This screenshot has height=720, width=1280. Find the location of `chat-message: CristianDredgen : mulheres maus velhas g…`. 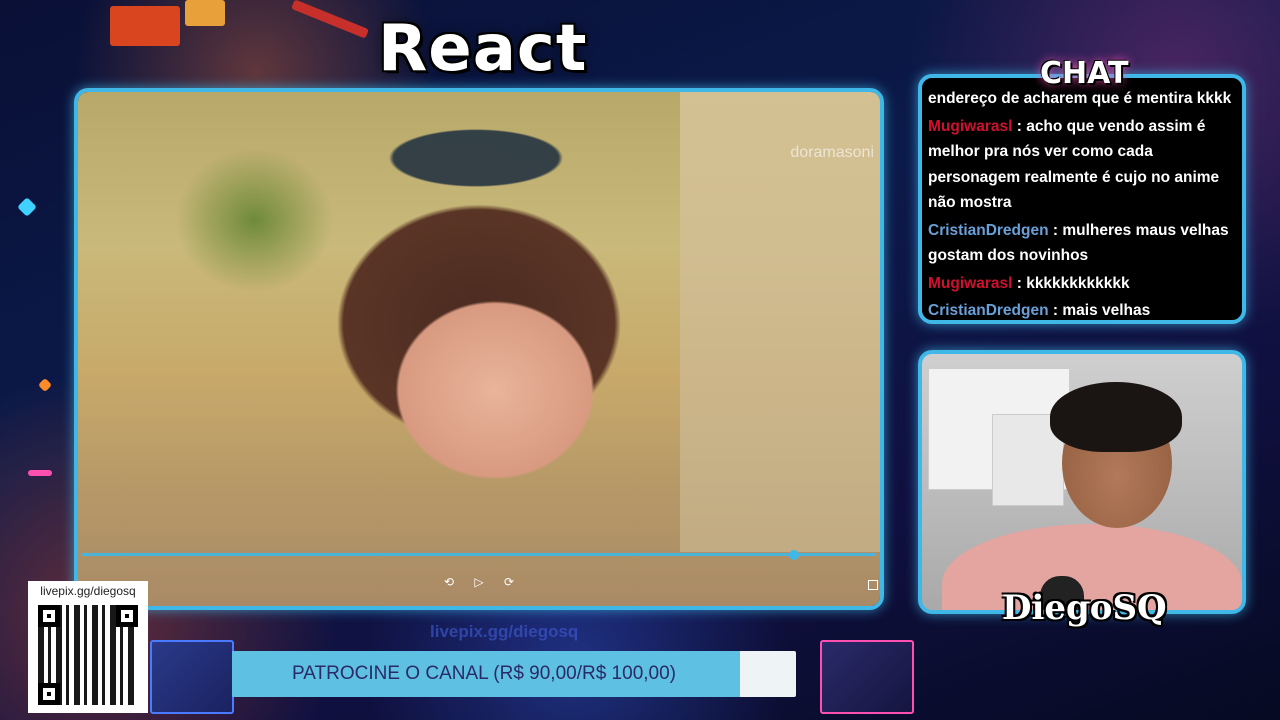

chat-message: CristianDredgen : mulheres maus velhas g… is located at coordinates (1085, 243).